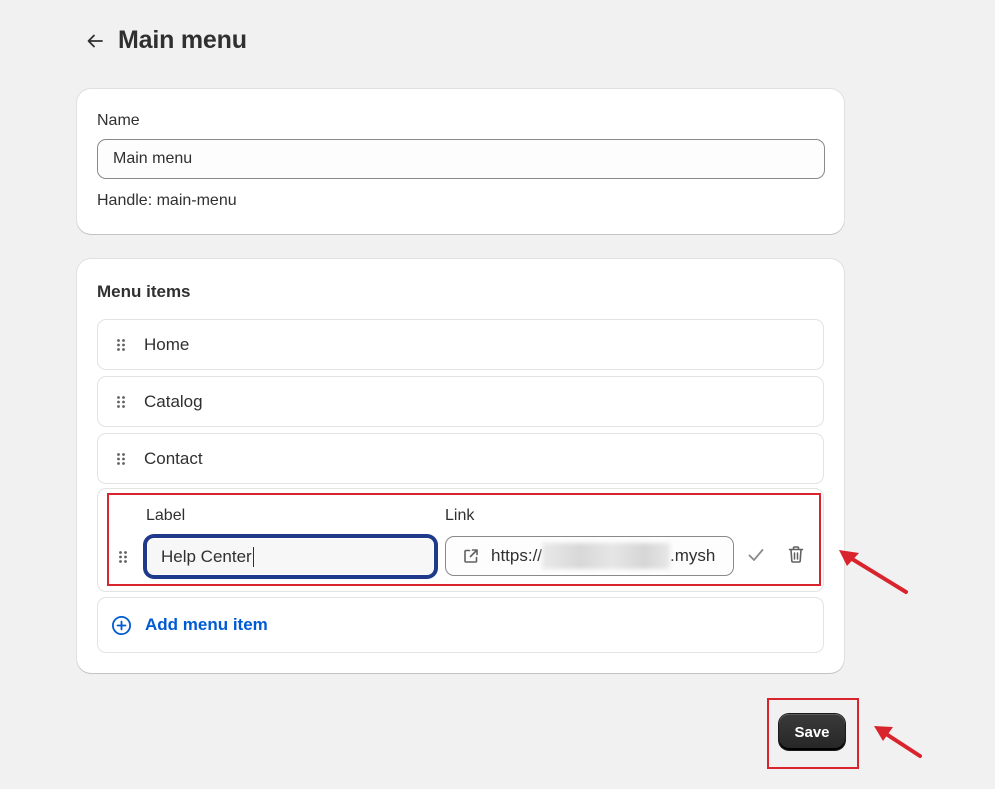 Image resolution: width=995 pixels, height=789 pixels. What do you see at coordinates (517, 555) in the screenshot?
I see `link-prefix: https://` at bounding box center [517, 555].